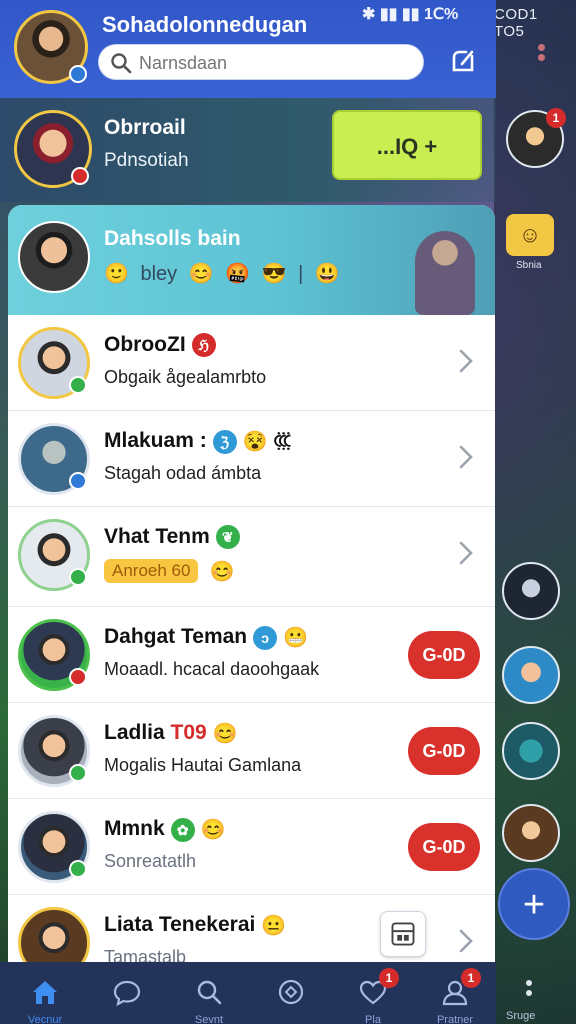 The image size is (576, 1024). What do you see at coordinates (251, 459) in the screenshot?
I see `chat-row: Mlakuam : ℨ 😵 ꘚ Stagah odad ámbta` at bounding box center [251, 459].